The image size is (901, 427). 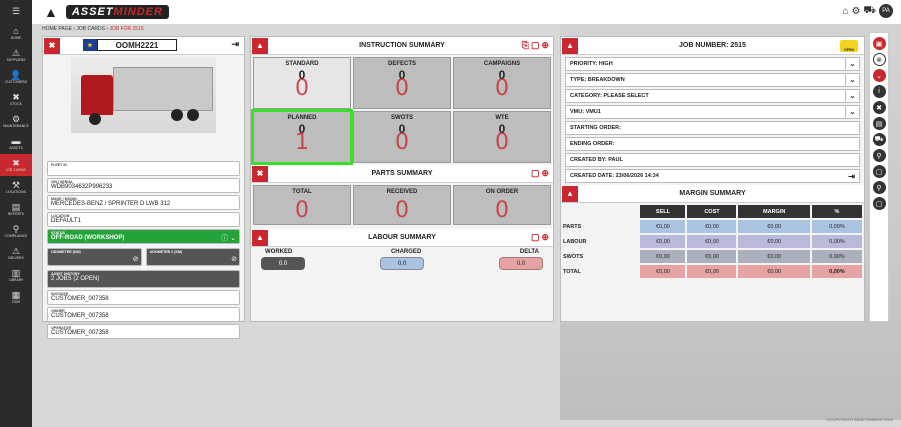 What do you see at coordinates (502, 118) in the screenshot?
I see `cell-title: WTE` at bounding box center [502, 118].